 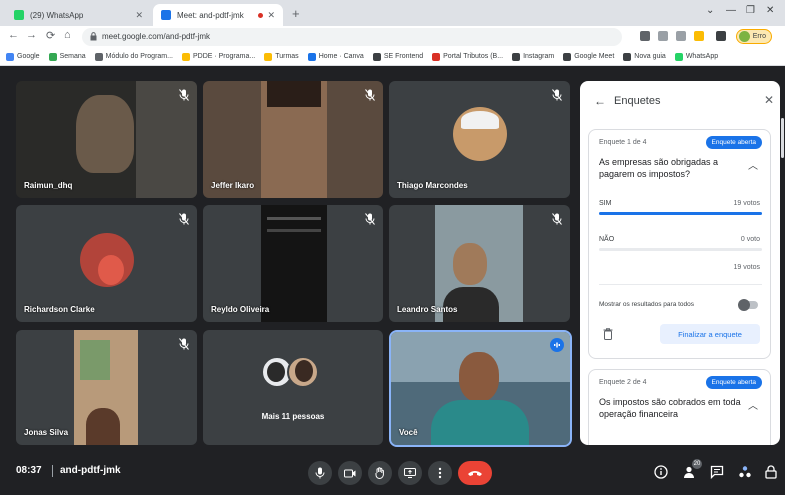 What do you see at coordinates (771, 472) in the screenshot?
I see `host-controls-button` at bounding box center [771, 472].